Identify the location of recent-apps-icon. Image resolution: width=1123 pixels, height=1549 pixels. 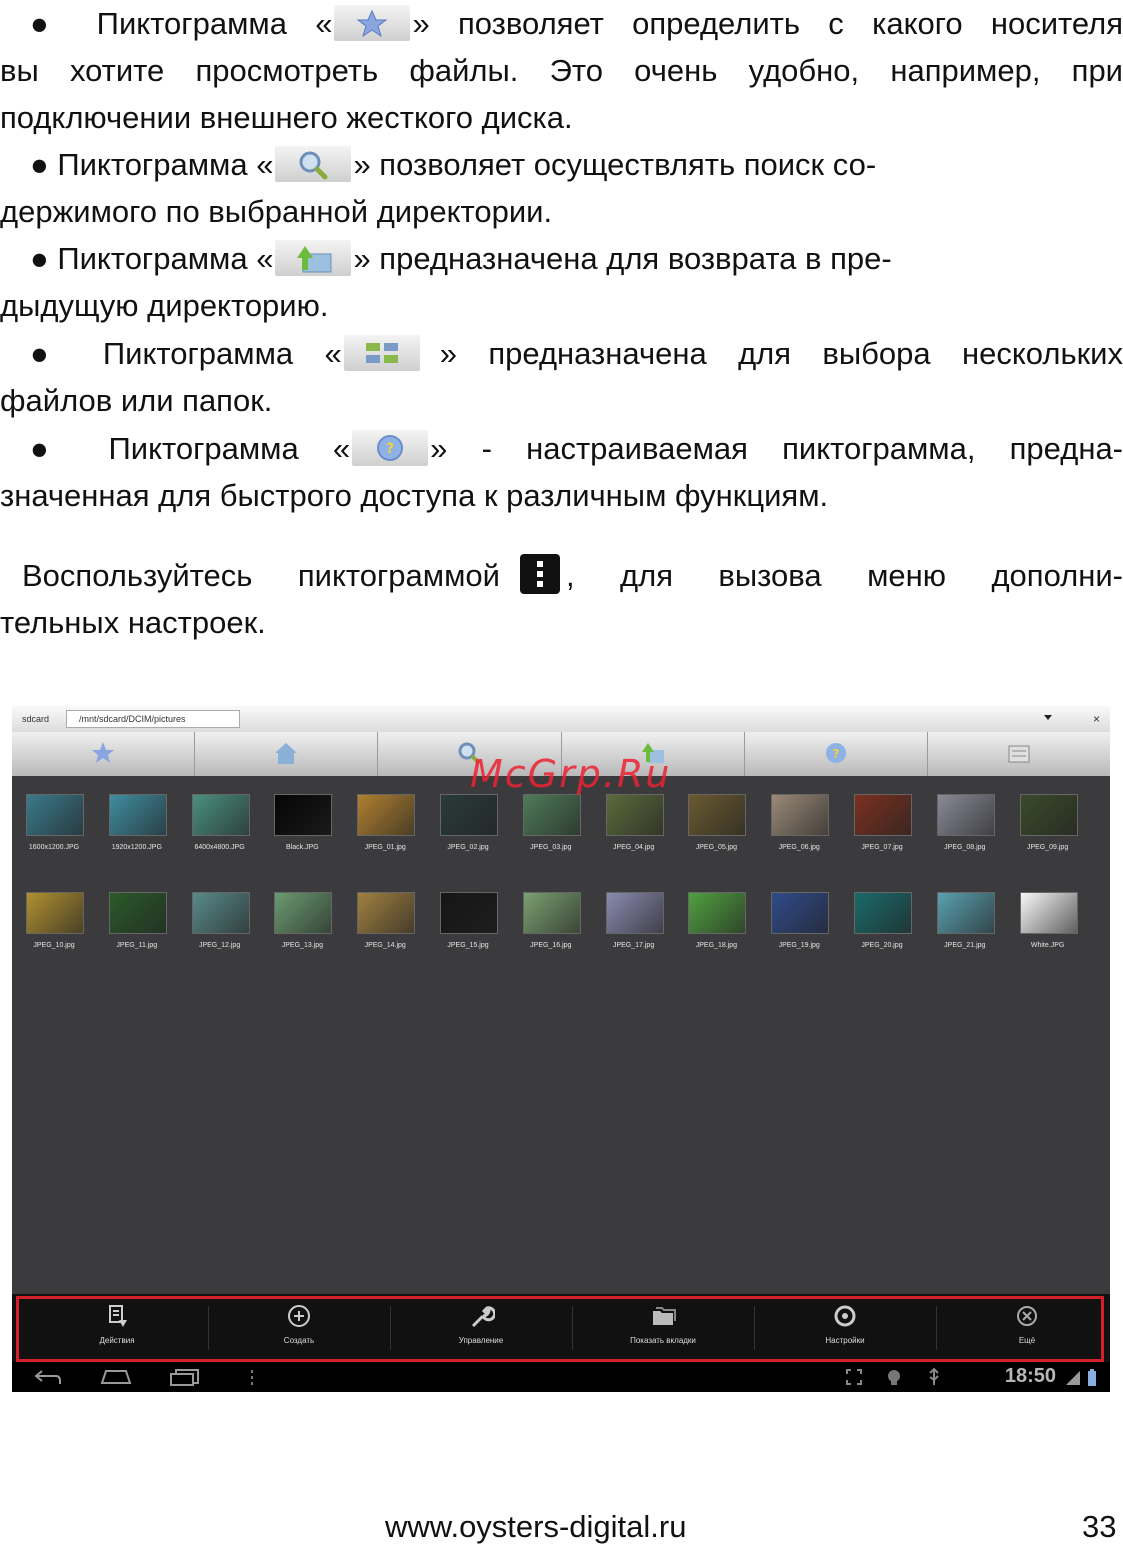
(185, 1377).